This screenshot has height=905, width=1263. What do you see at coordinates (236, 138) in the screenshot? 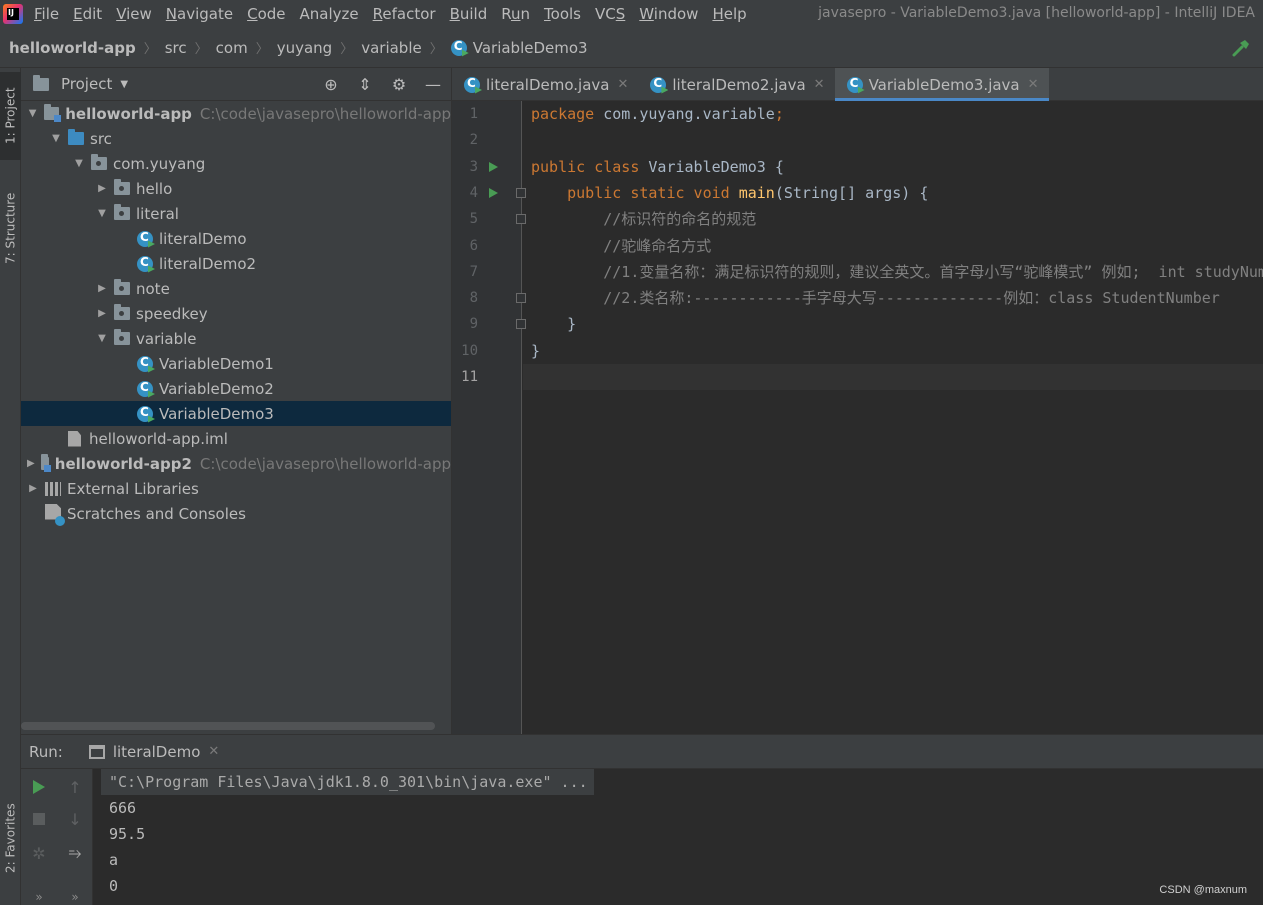
I see `tree-item-src: ▼ src` at bounding box center [236, 138].